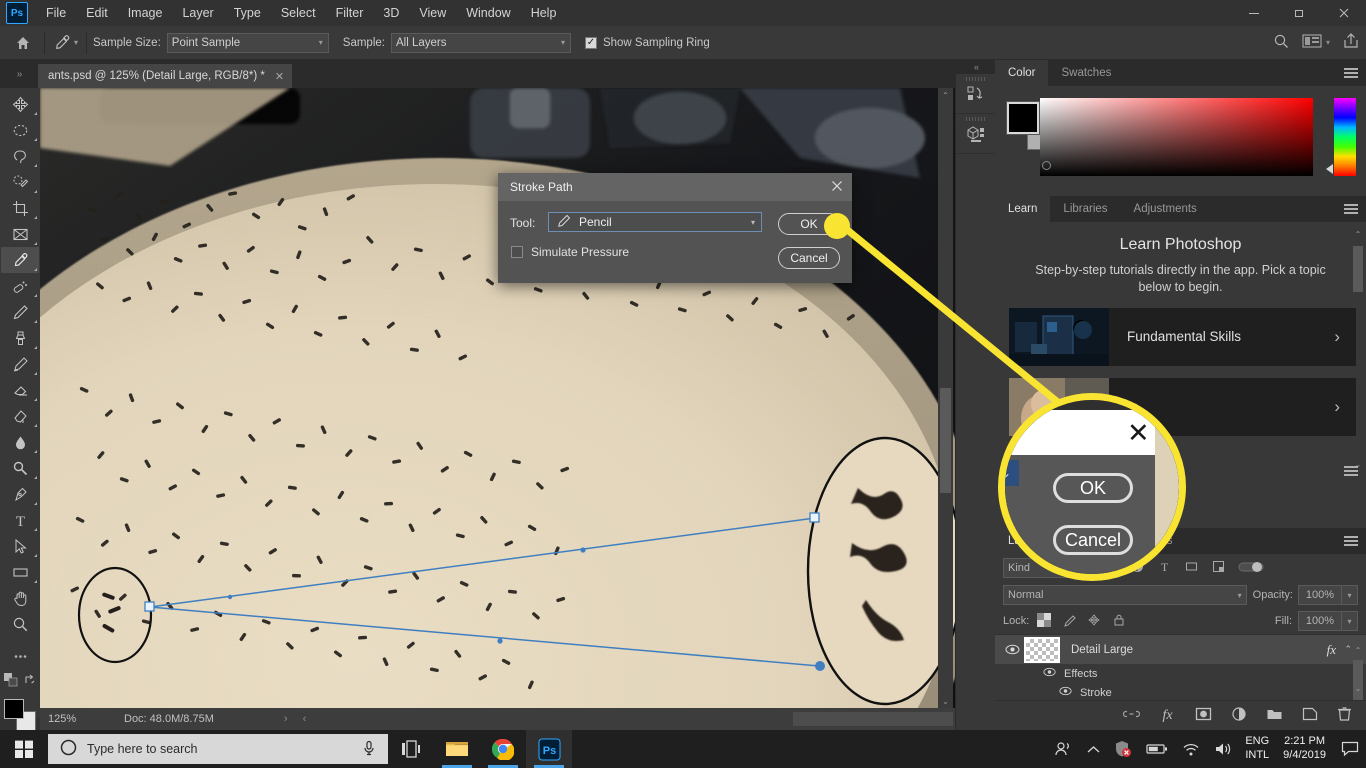 This screenshot has width=1366, height=768. I want to click on menu-item-3d: 3D, so click(391, 13).